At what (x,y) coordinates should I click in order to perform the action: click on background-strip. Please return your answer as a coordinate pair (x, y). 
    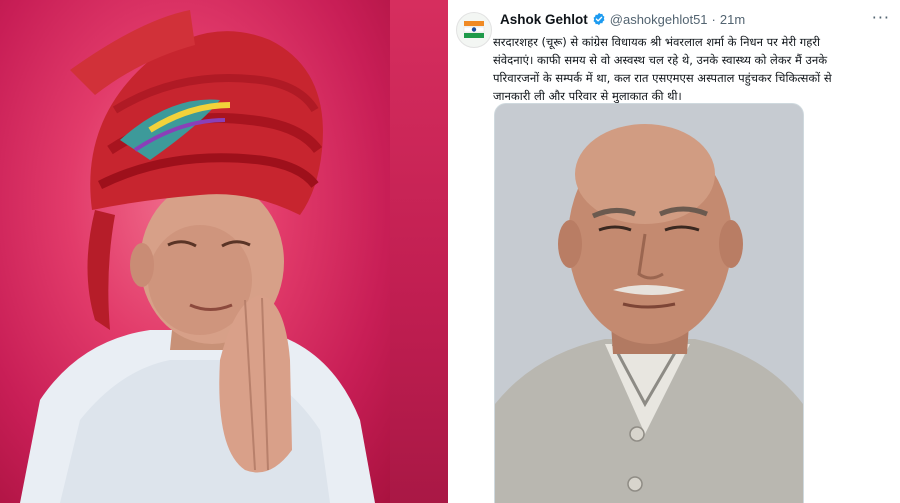
    Looking at the image, I should click on (419, 251).